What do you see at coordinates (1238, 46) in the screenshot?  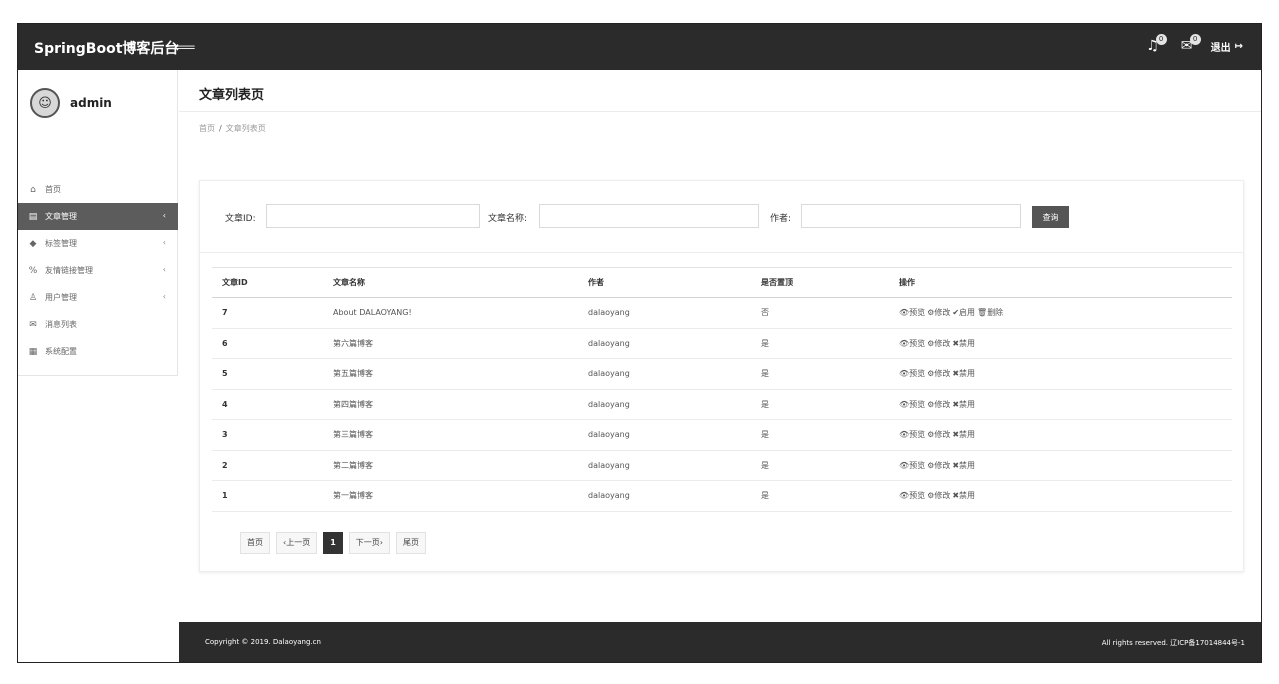 I see `logout-icon: ↦` at bounding box center [1238, 46].